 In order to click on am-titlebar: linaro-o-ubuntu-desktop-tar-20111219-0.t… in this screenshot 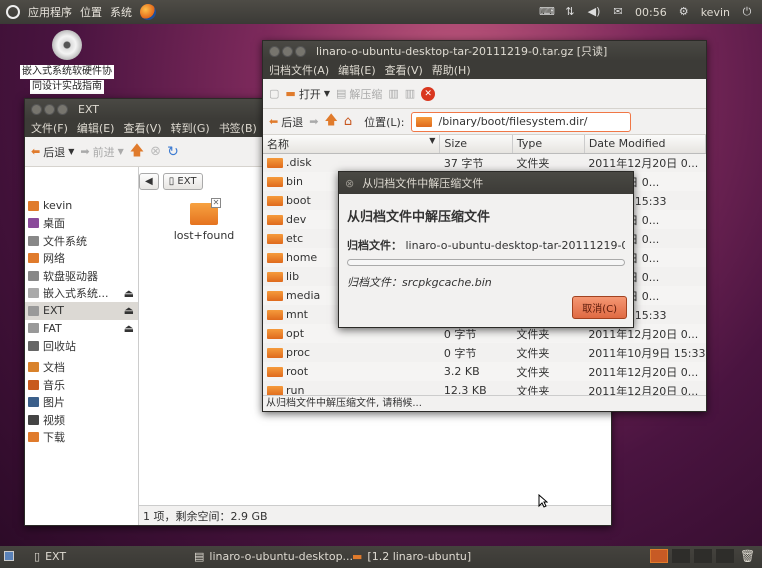, I will do `click(484, 51)`.